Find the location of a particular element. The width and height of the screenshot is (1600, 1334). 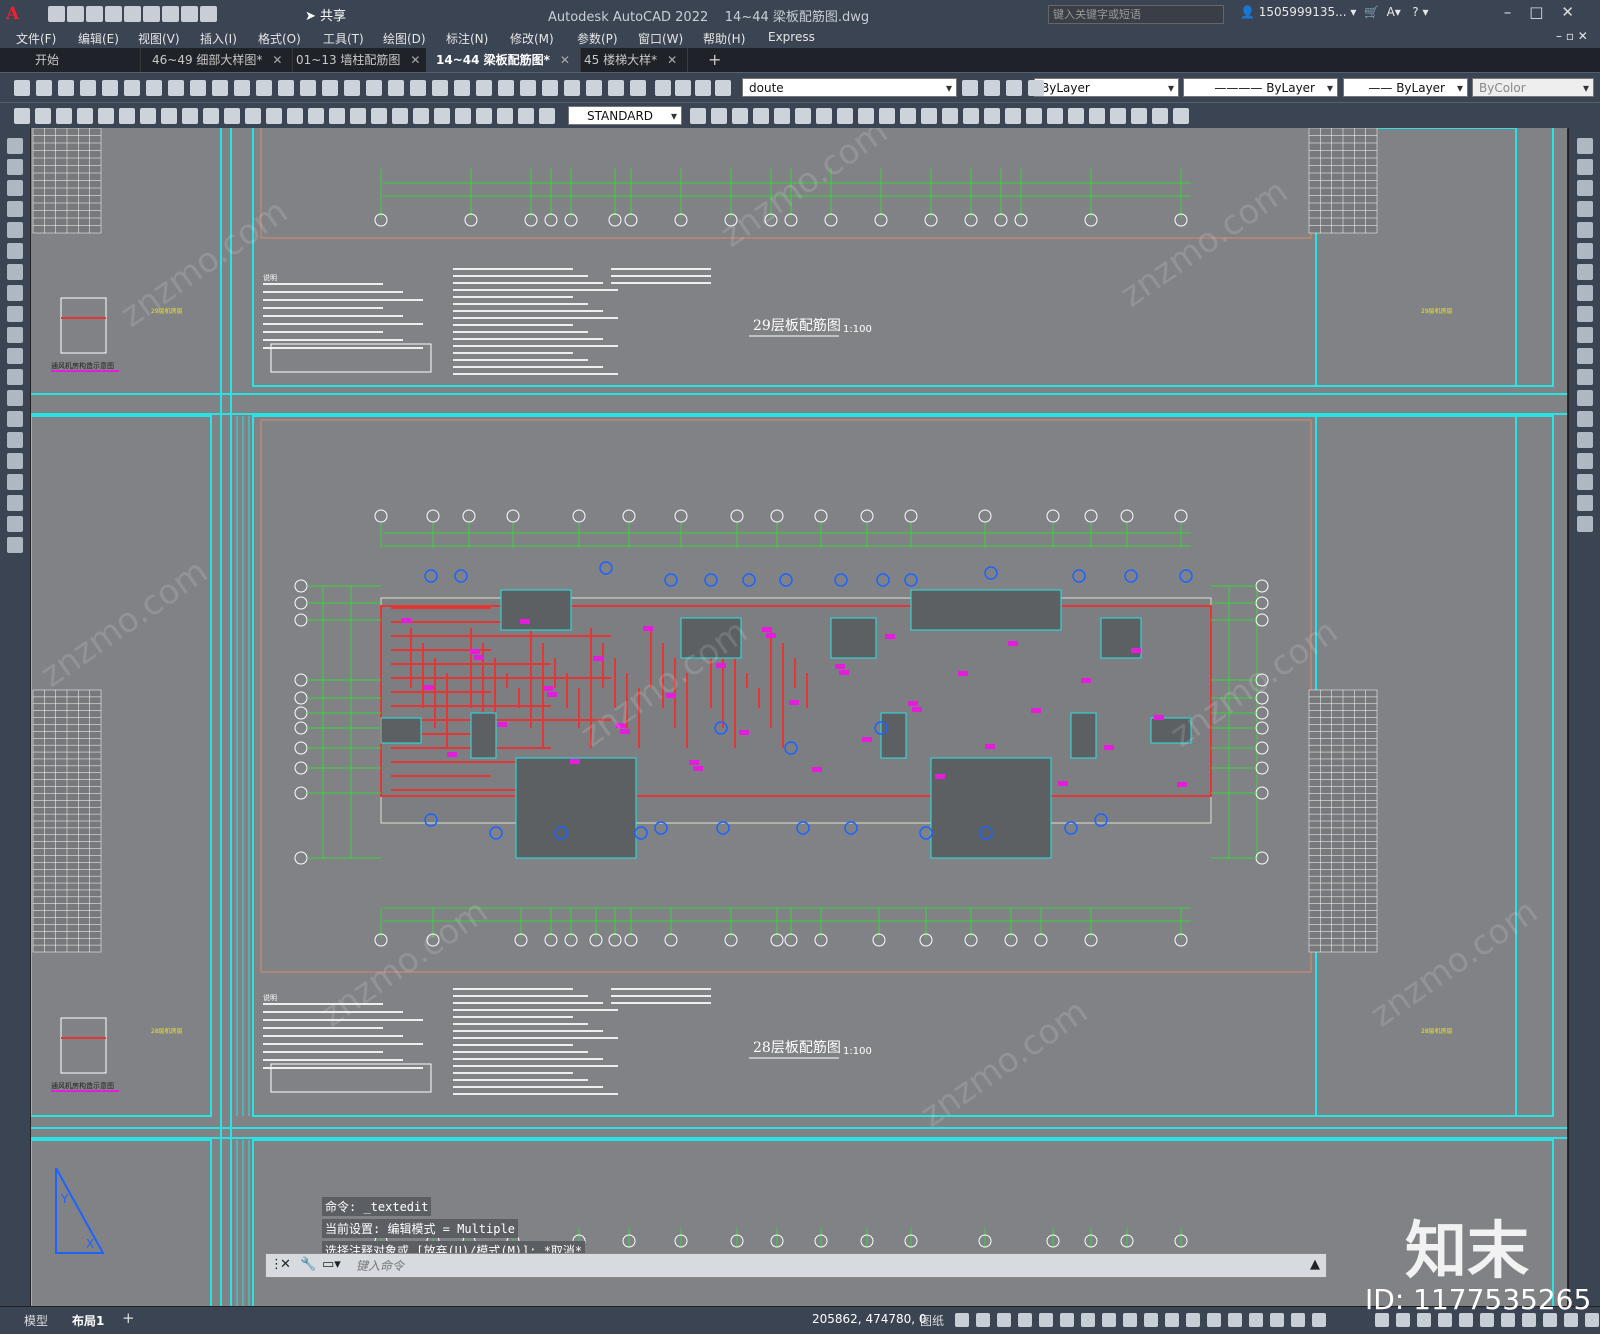

dim-tool-48-icon is located at coordinates (1160, 116).